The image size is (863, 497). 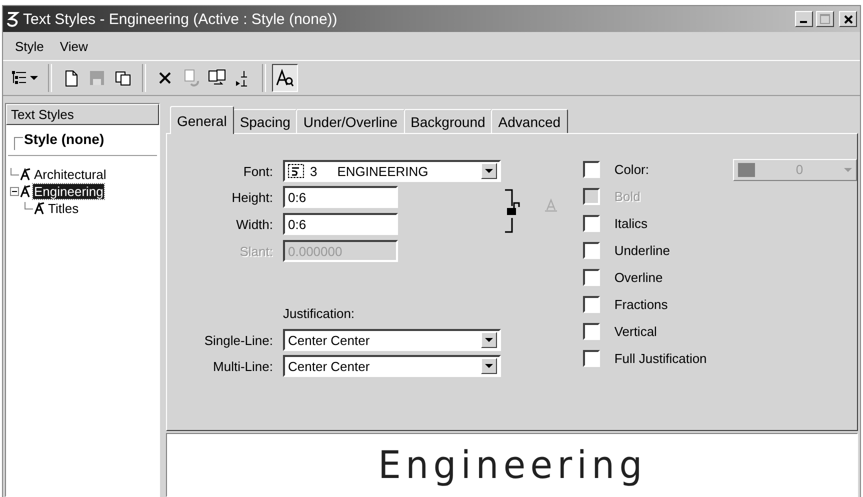 What do you see at coordinates (296, 171) in the screenshot?
I see `font-type-icon` at bounding box center [296, 171].